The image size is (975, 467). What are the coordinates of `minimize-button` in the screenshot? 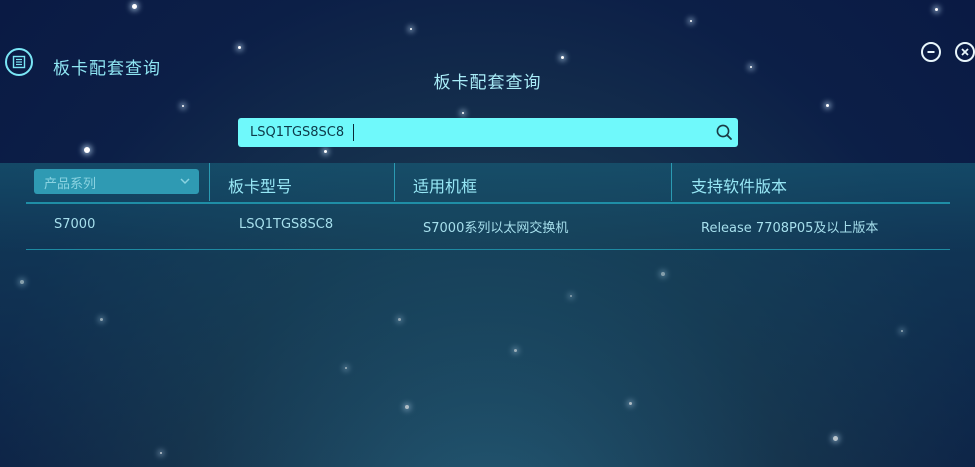 It's located at (931, 52).